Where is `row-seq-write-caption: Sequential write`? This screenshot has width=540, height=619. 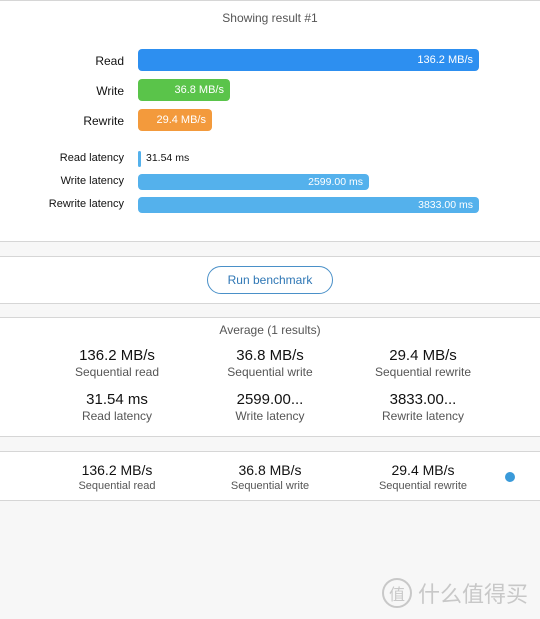 row-seq-write-caption: Sequential write is located at coordinates (270, 486).